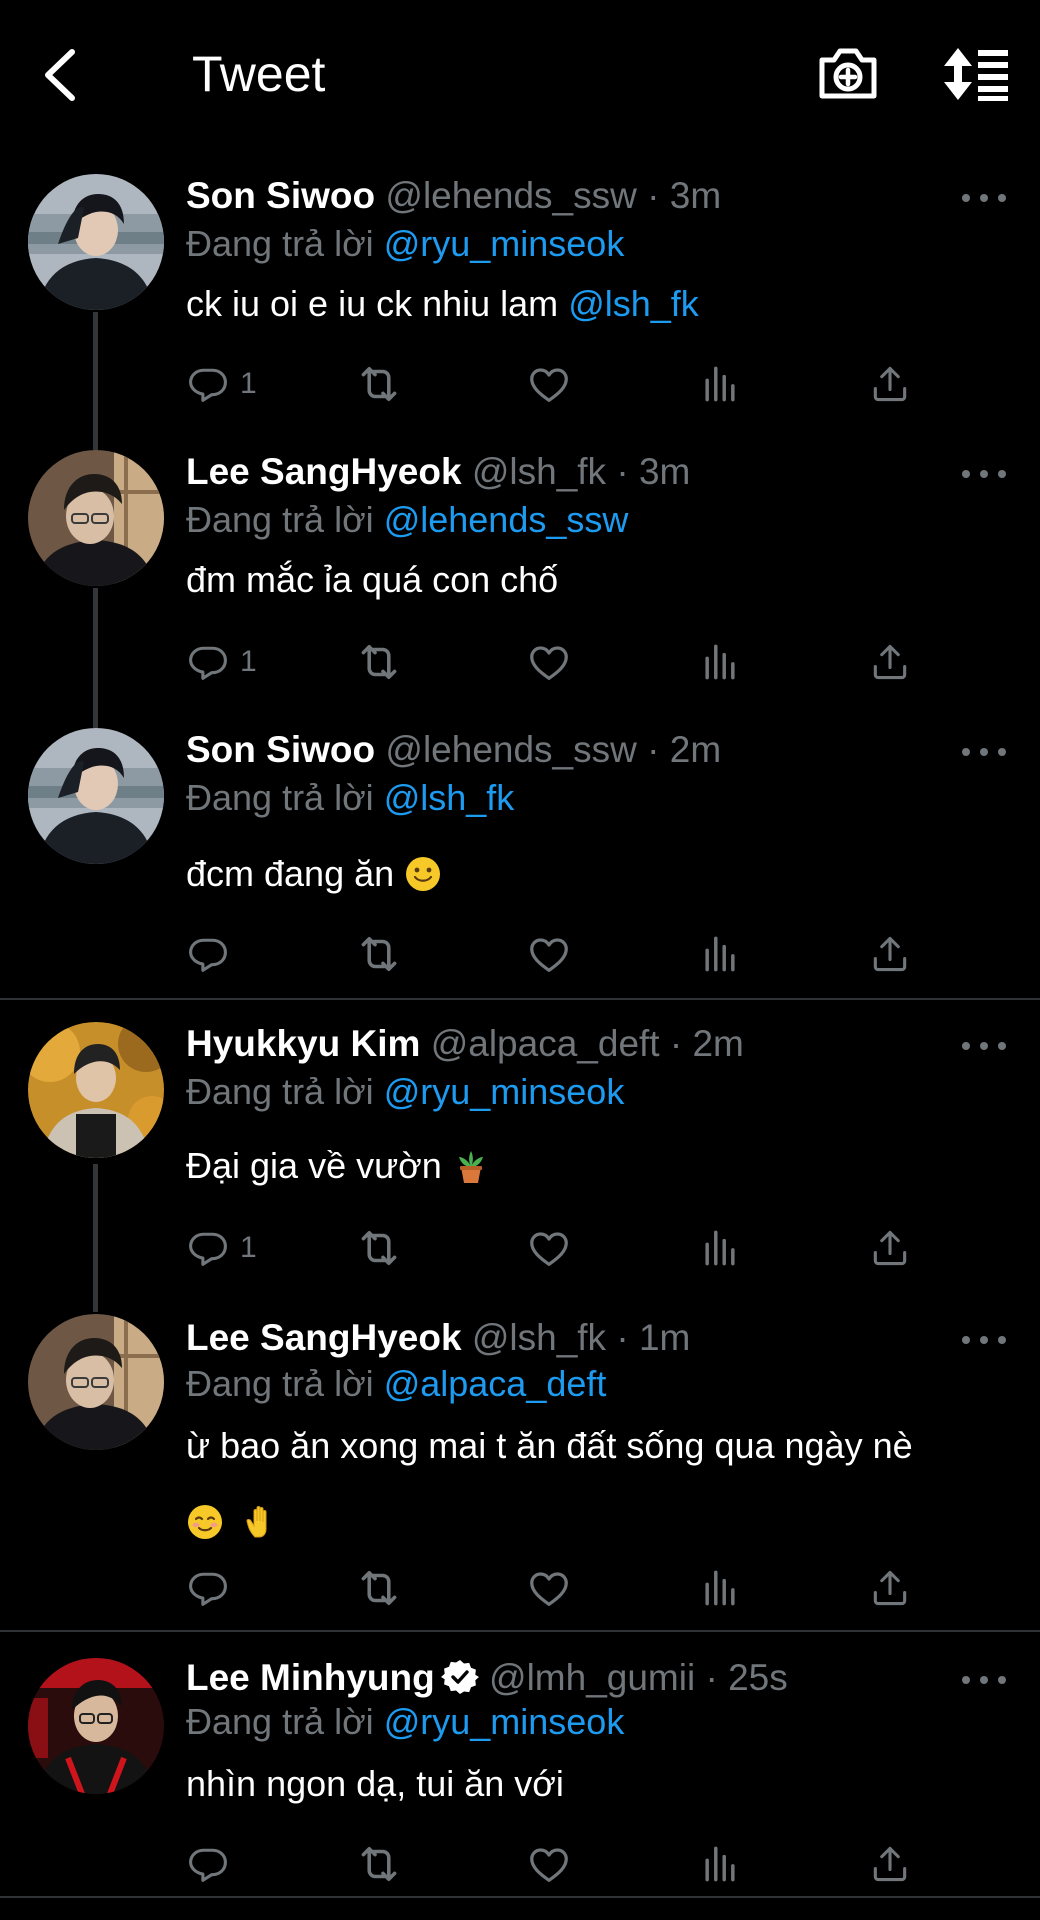 Image resolution: width=1040 pixels, height=1920 pixels. I want to click on camera-button, so click(848, 74).